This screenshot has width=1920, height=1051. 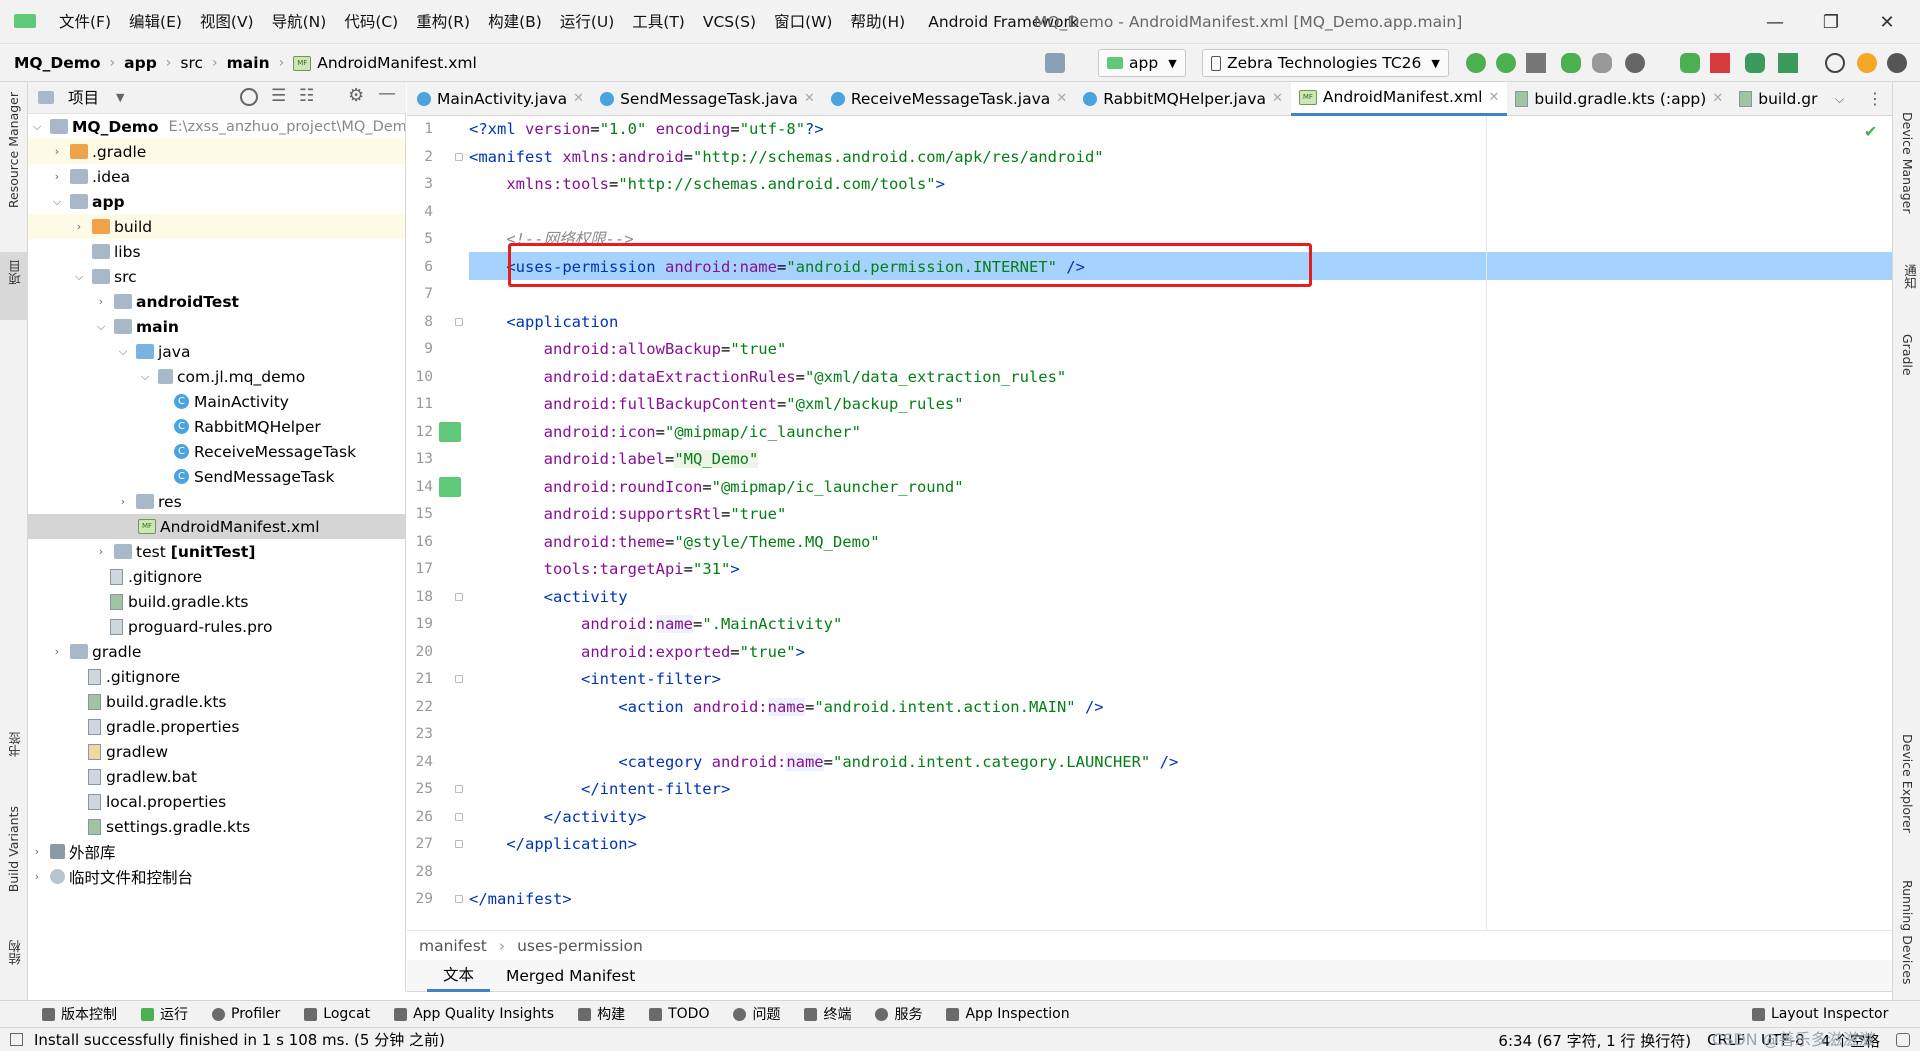 What do you see at coordinates (216, 801) in the screenshot?
I see `tree-row-local-properties: local.properties` at bounding box center [216, 801].